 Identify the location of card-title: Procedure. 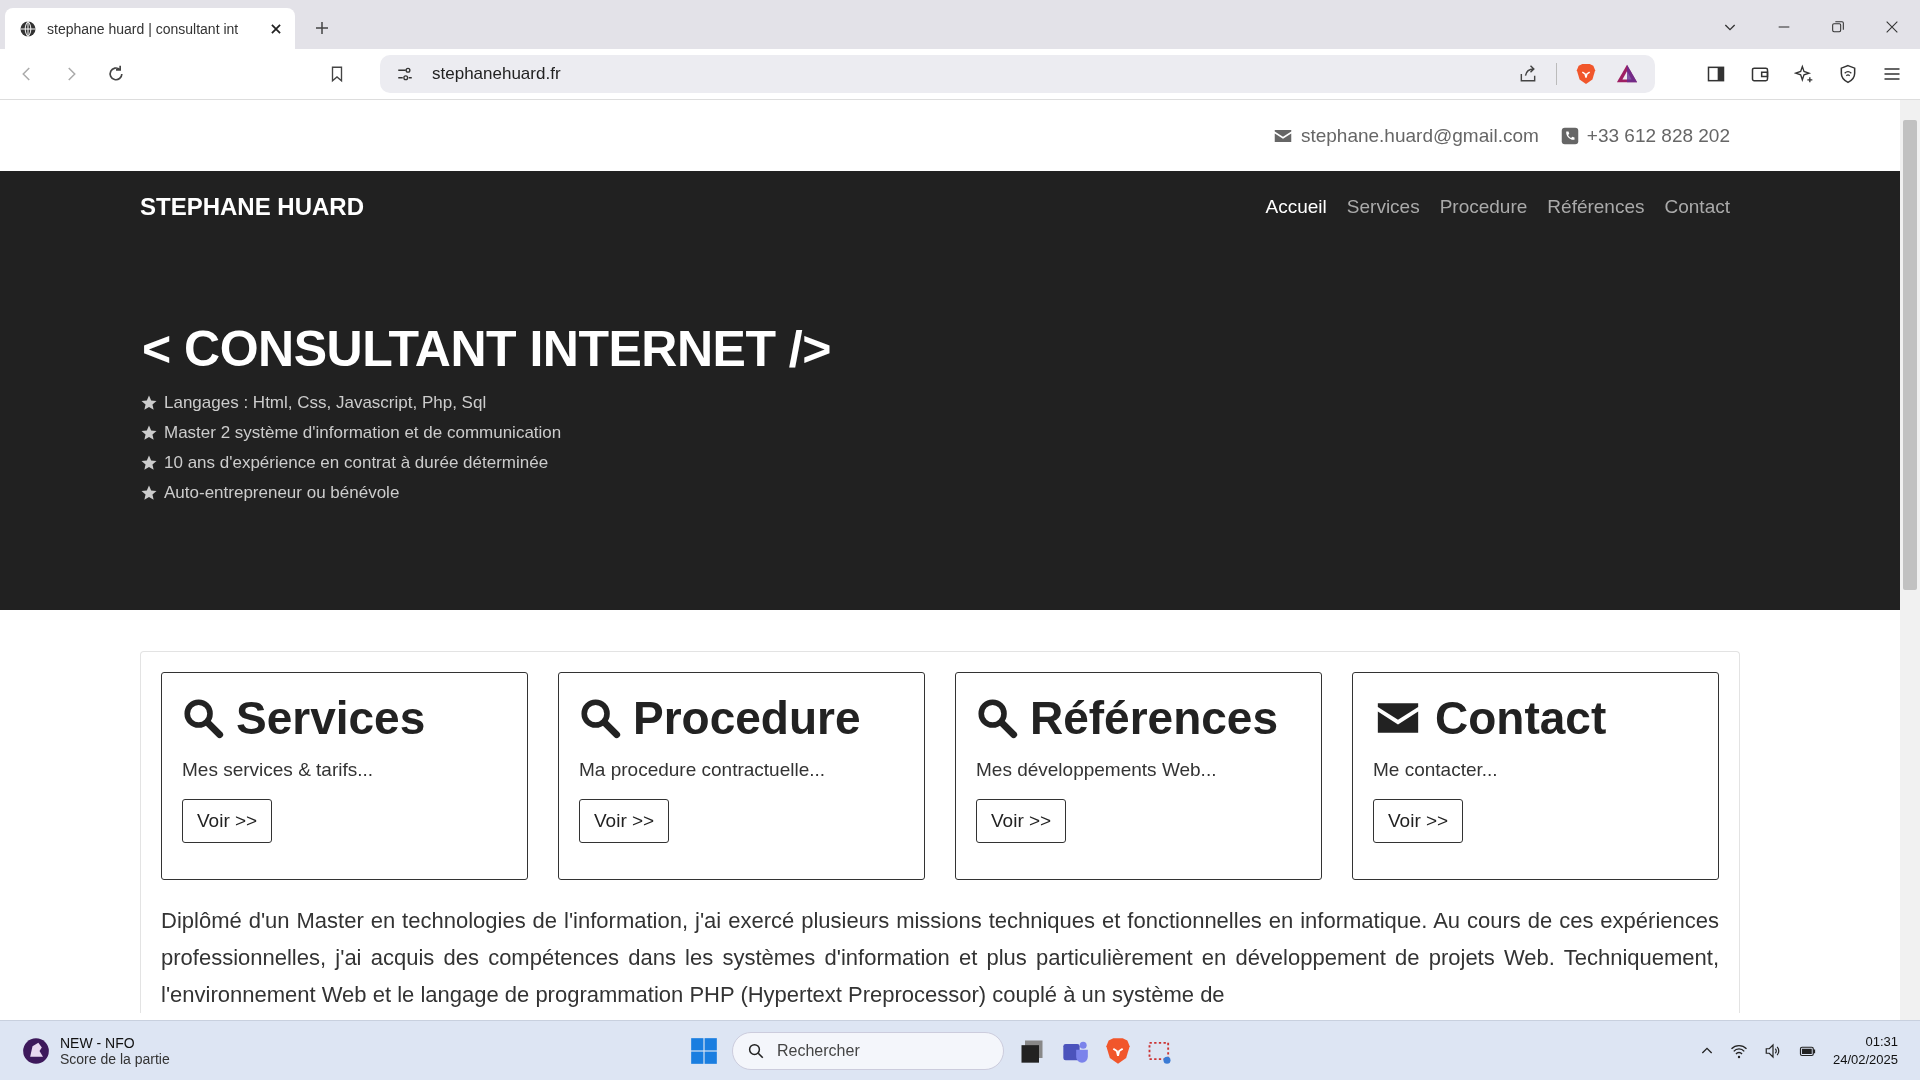
(747, 718).